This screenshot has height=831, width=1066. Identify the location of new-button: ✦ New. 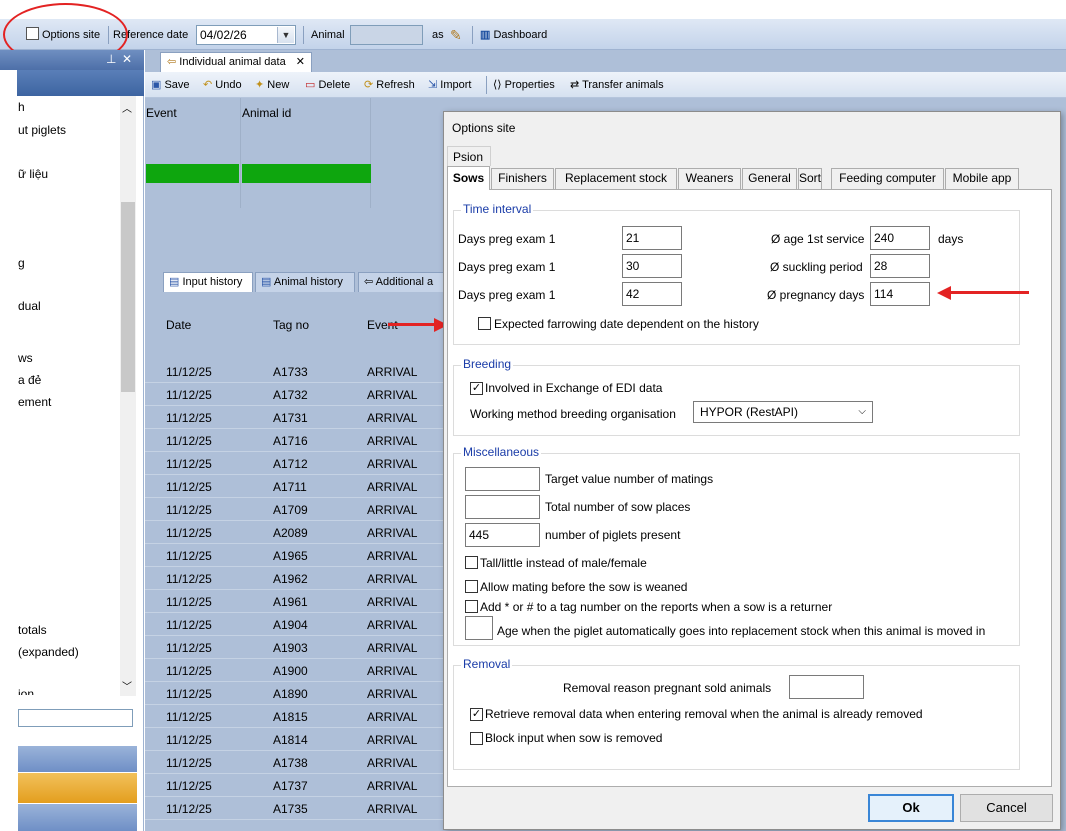
(272, 85).